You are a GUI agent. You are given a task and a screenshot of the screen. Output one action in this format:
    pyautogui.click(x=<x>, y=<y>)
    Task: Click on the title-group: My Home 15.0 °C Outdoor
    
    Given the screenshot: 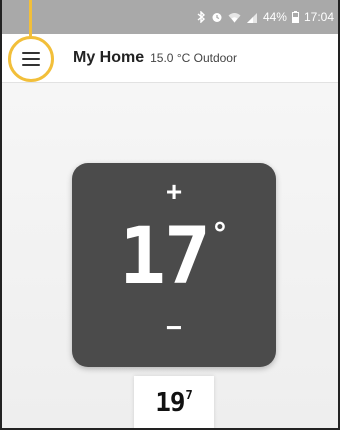 What is the action you would take?
    pyautogui.click(x=155, y=58)
    